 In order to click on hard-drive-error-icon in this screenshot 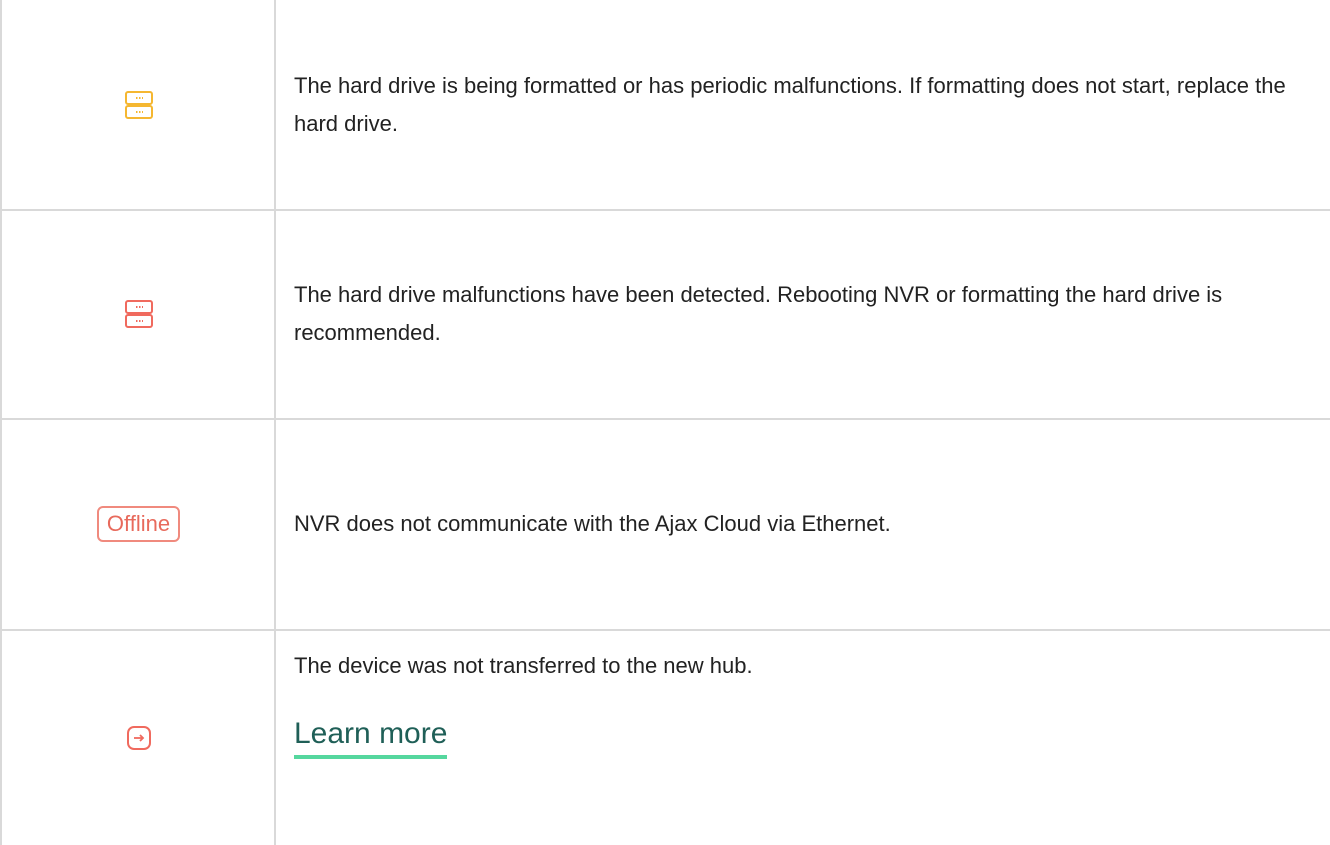, I will do `click(139, 314)`.